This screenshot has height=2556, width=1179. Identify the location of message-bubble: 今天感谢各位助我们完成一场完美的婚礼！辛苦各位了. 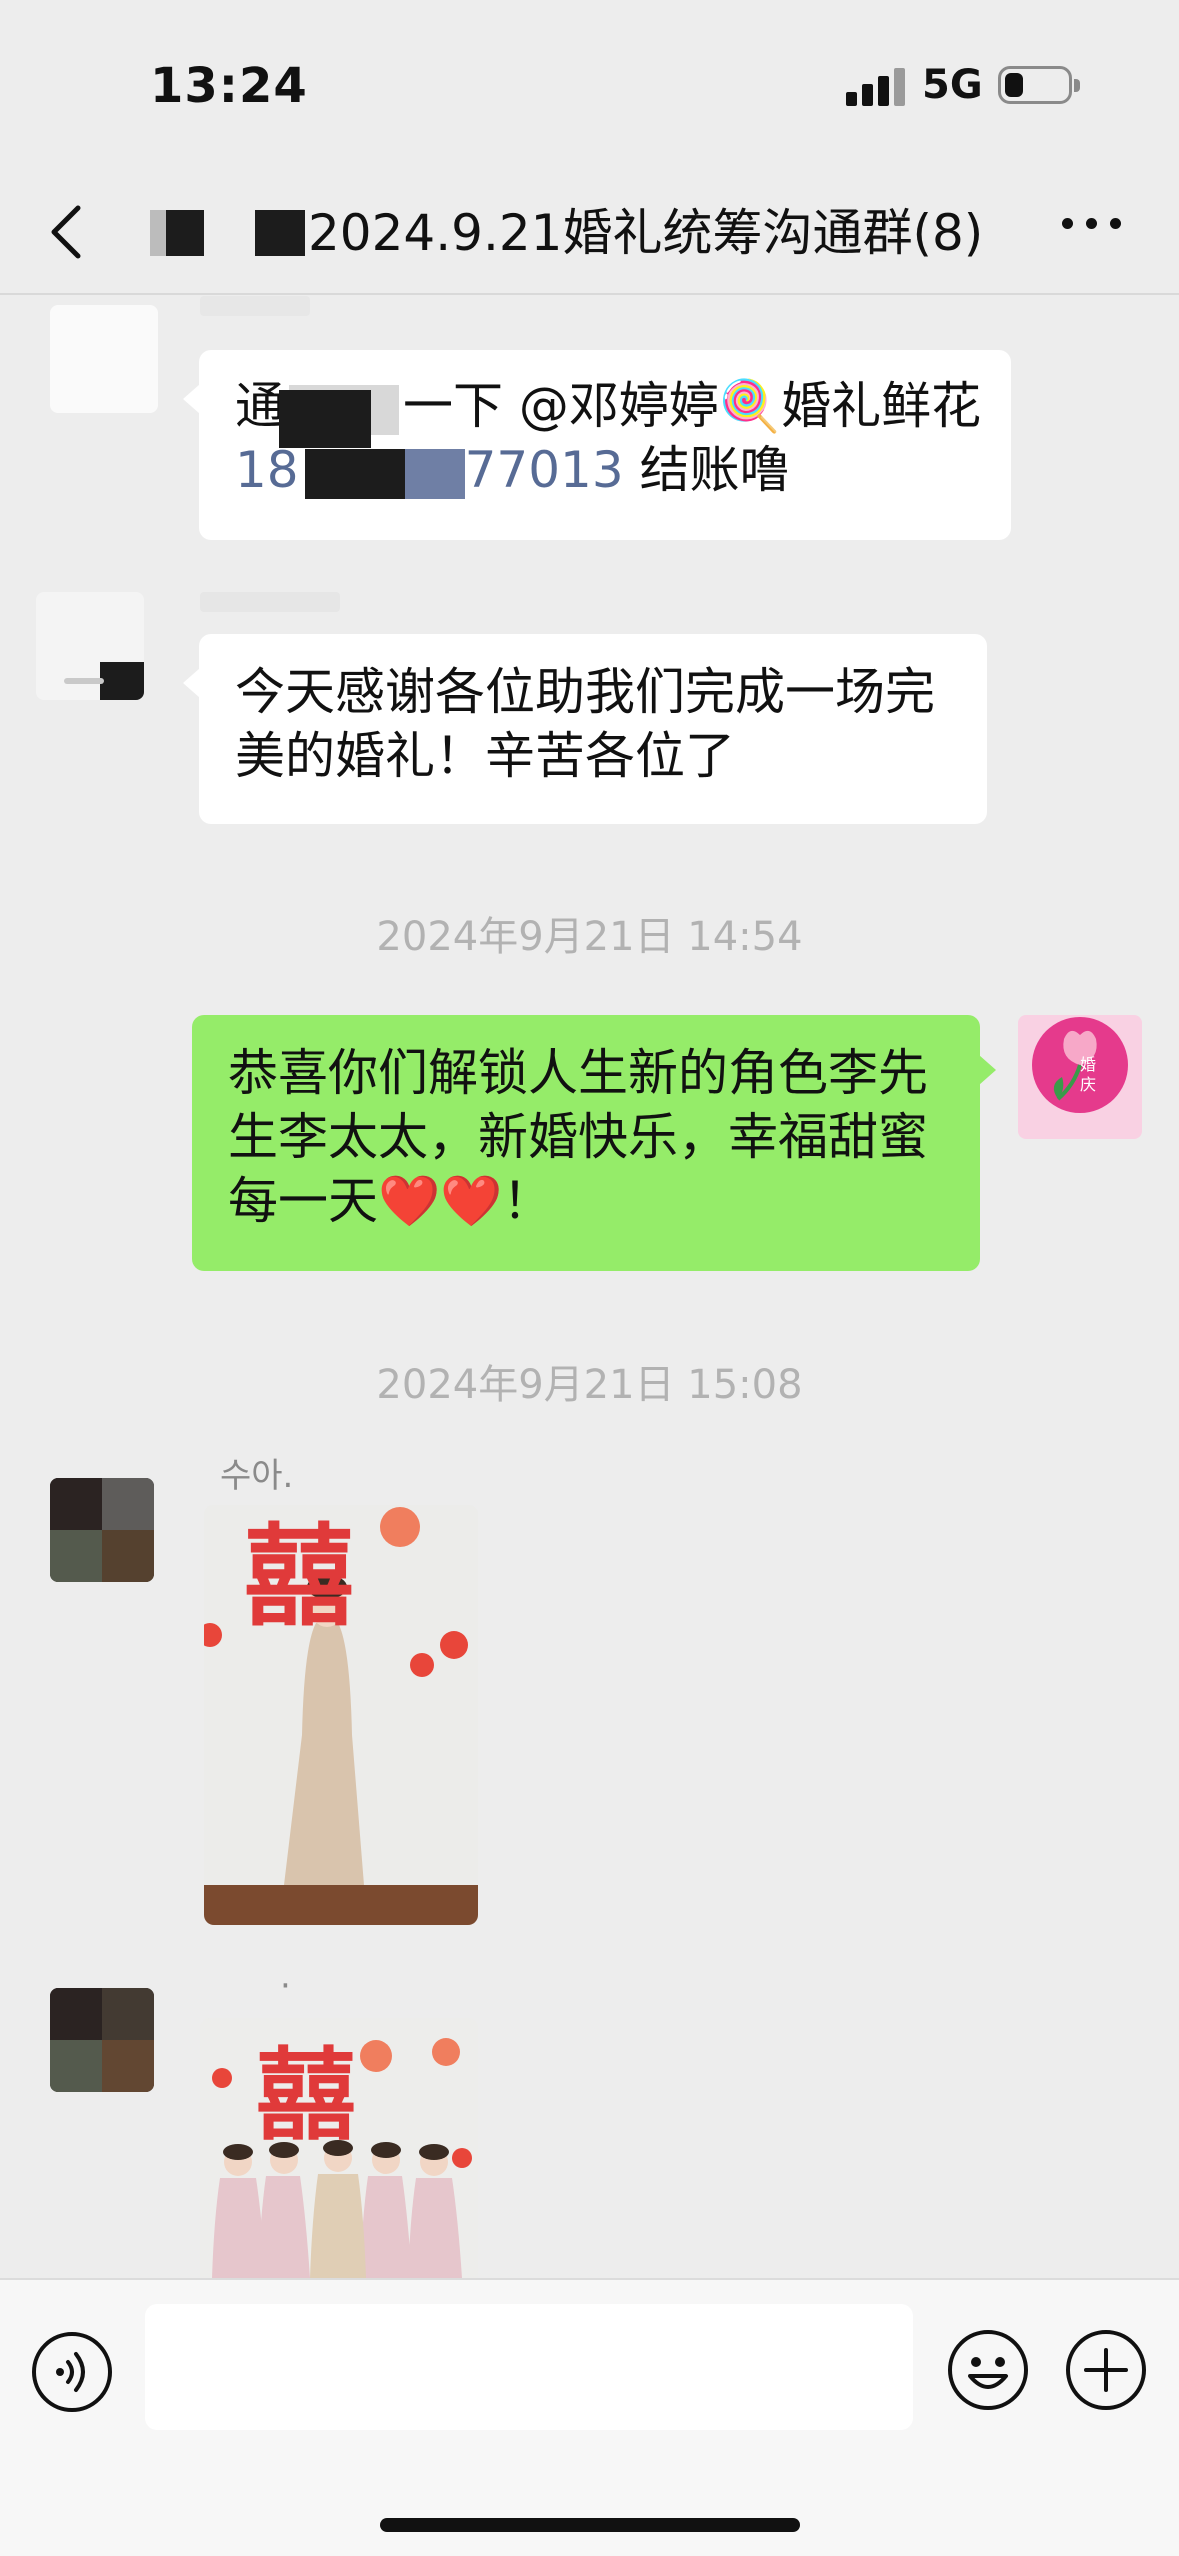
(585, 729).